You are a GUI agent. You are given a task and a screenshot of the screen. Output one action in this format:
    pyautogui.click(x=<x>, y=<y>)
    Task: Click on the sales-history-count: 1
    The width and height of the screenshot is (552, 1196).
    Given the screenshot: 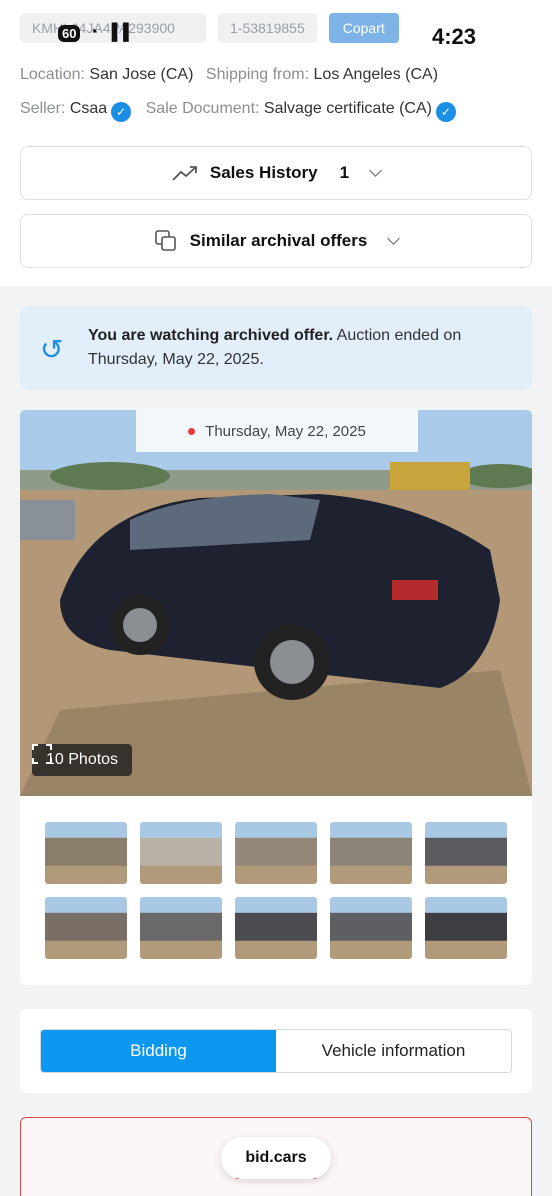 What is the action you would take?
    pyautogui.click(x=344, y=172)
    